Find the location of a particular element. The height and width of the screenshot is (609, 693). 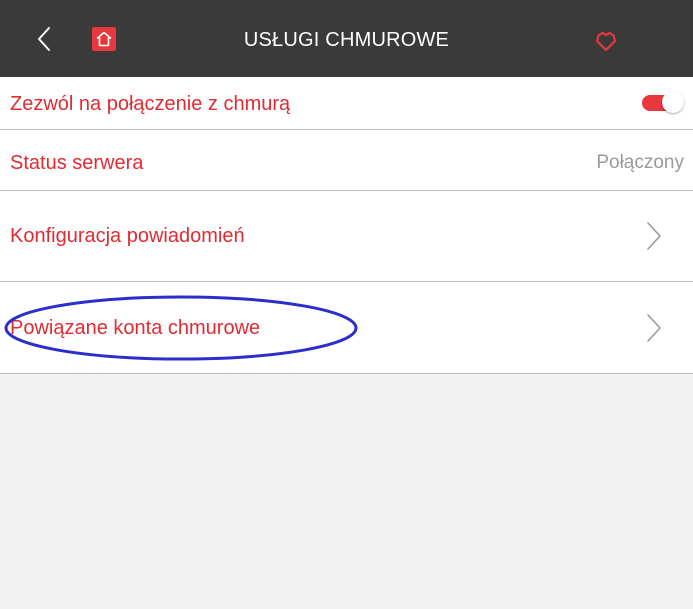

server-status-label: Status serwera is located at coordinates (77, 163).